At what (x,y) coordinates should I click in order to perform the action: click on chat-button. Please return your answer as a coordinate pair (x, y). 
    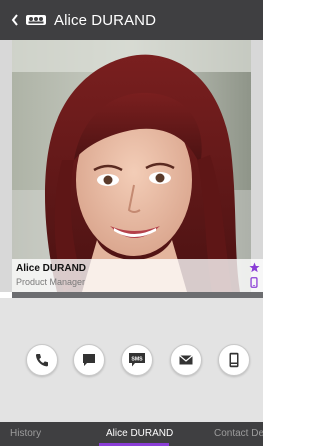
    Looking at the image, I should click on (89, 360).